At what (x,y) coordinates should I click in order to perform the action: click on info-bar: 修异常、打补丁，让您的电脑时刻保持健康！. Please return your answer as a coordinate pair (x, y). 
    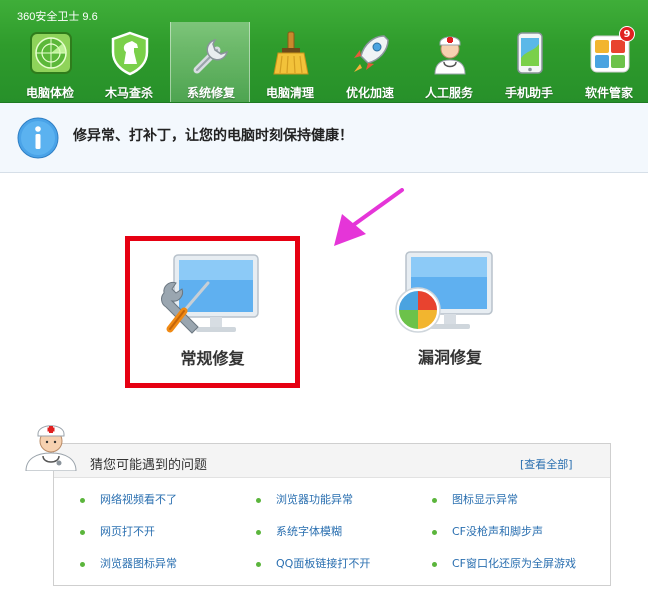
    Looking at the image, I should click on (324, 138).